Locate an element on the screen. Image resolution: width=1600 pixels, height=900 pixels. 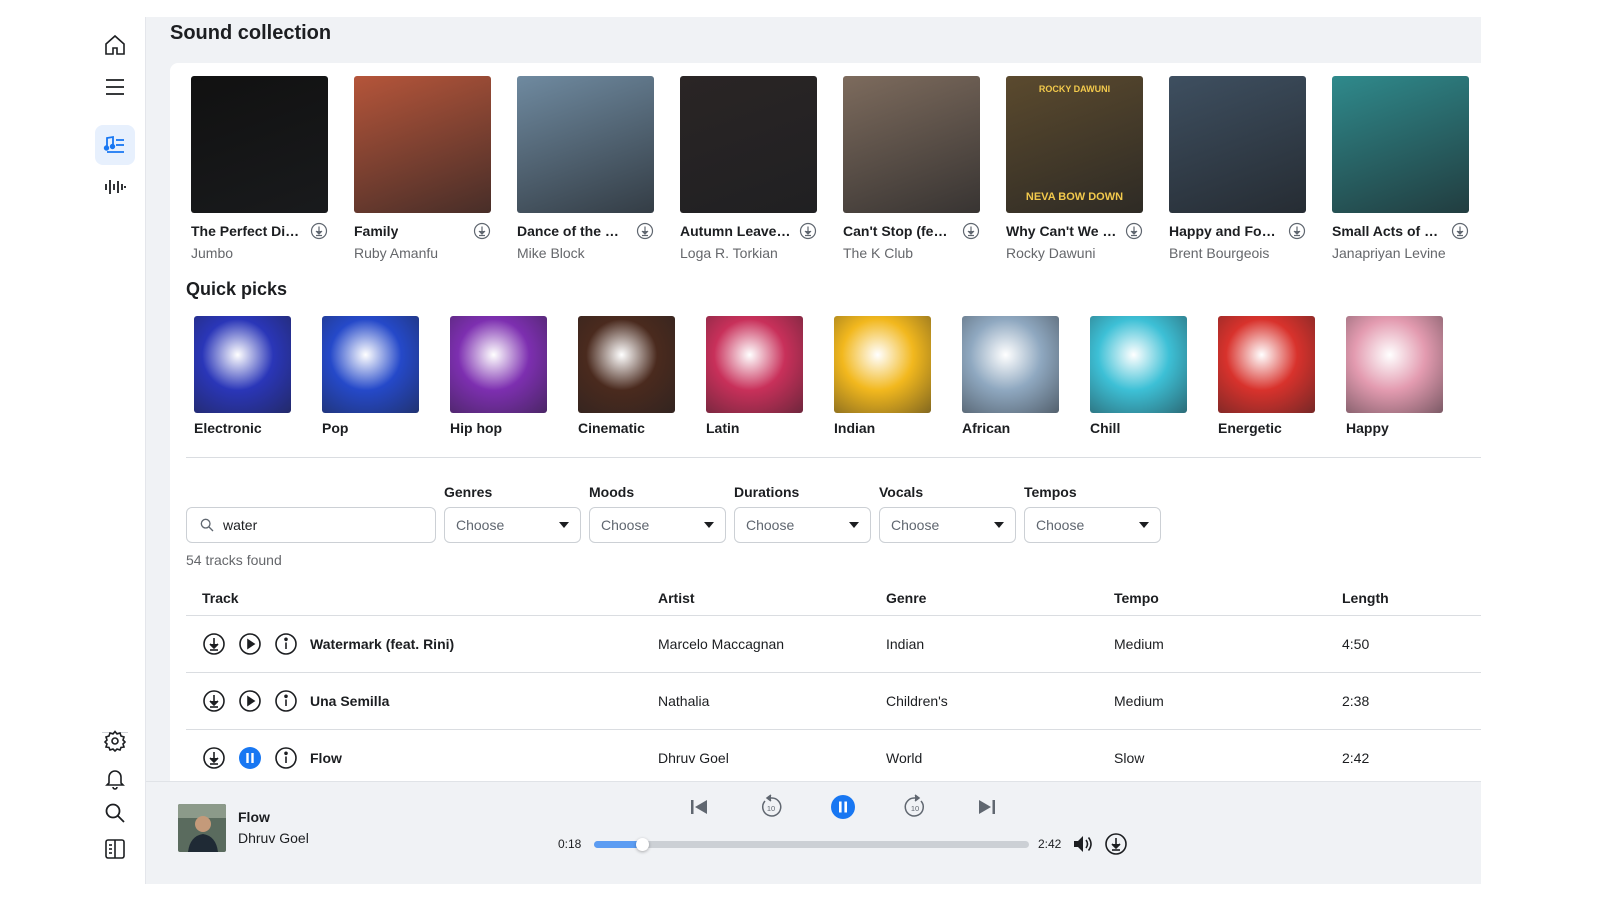
quick-pick-cinematic: Cinematic is located at coordinates (626, 376).